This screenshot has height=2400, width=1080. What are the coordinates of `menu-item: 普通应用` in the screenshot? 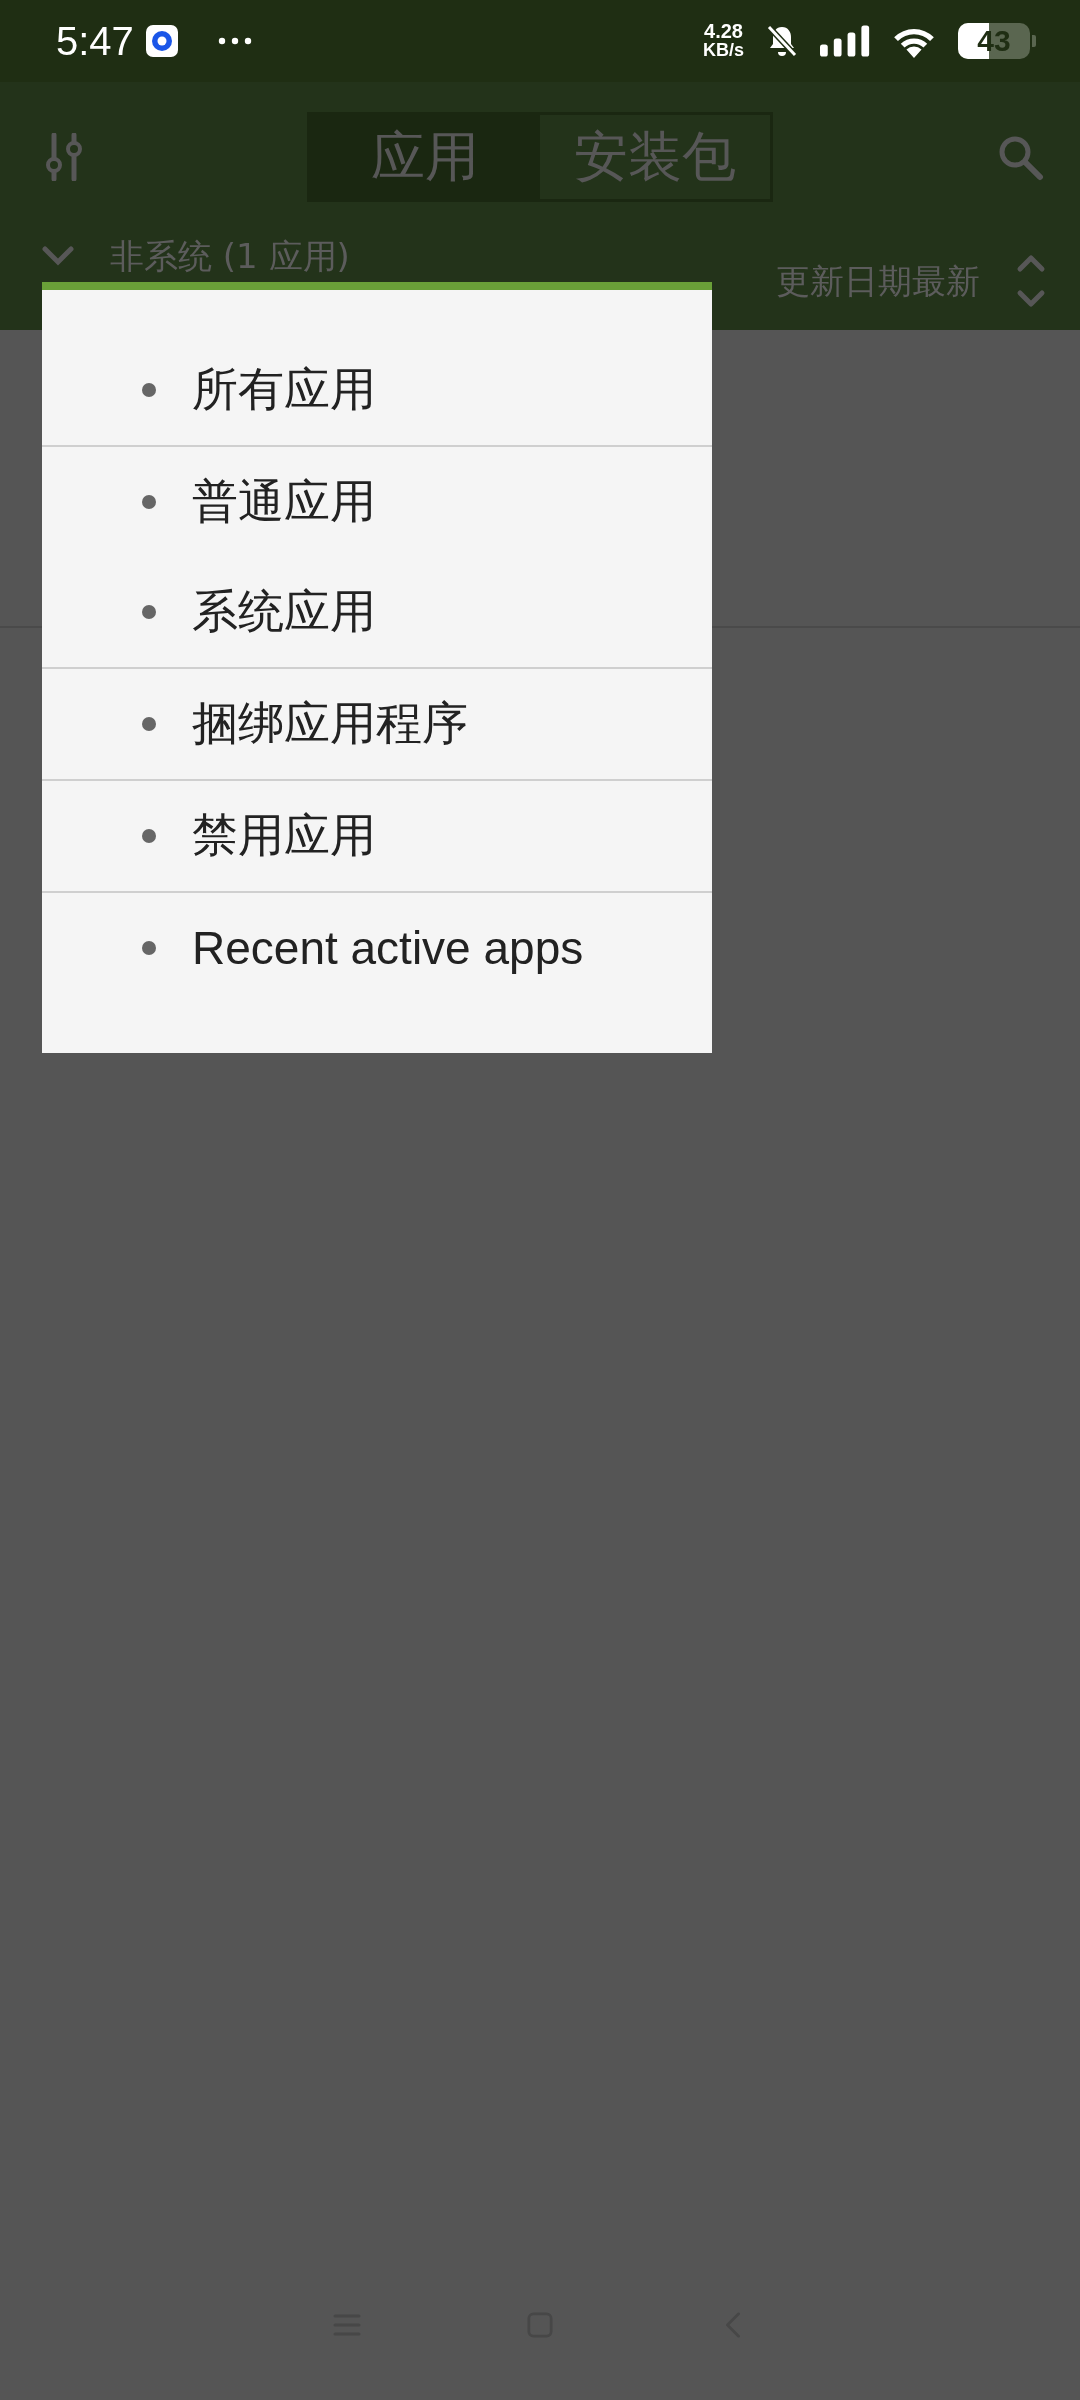 It's located at (284, 502).